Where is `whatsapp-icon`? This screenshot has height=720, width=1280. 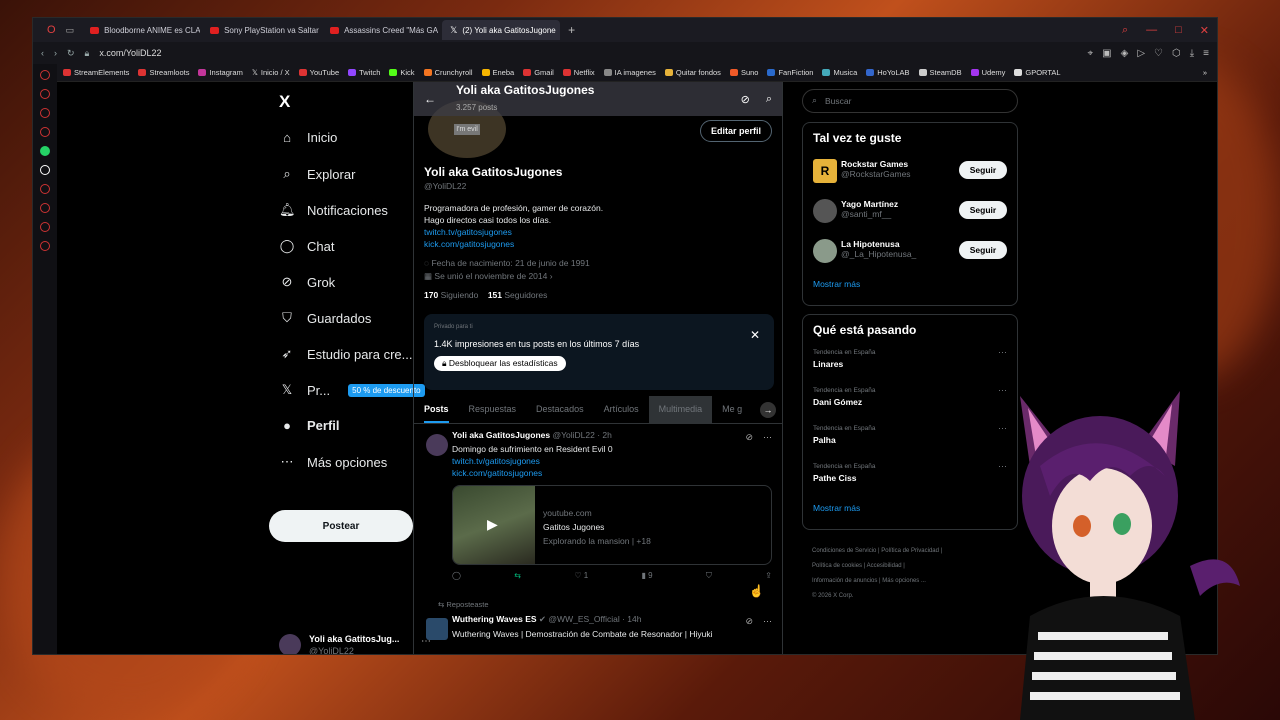
whatsapp-icon is located at coordinates (45, 151).